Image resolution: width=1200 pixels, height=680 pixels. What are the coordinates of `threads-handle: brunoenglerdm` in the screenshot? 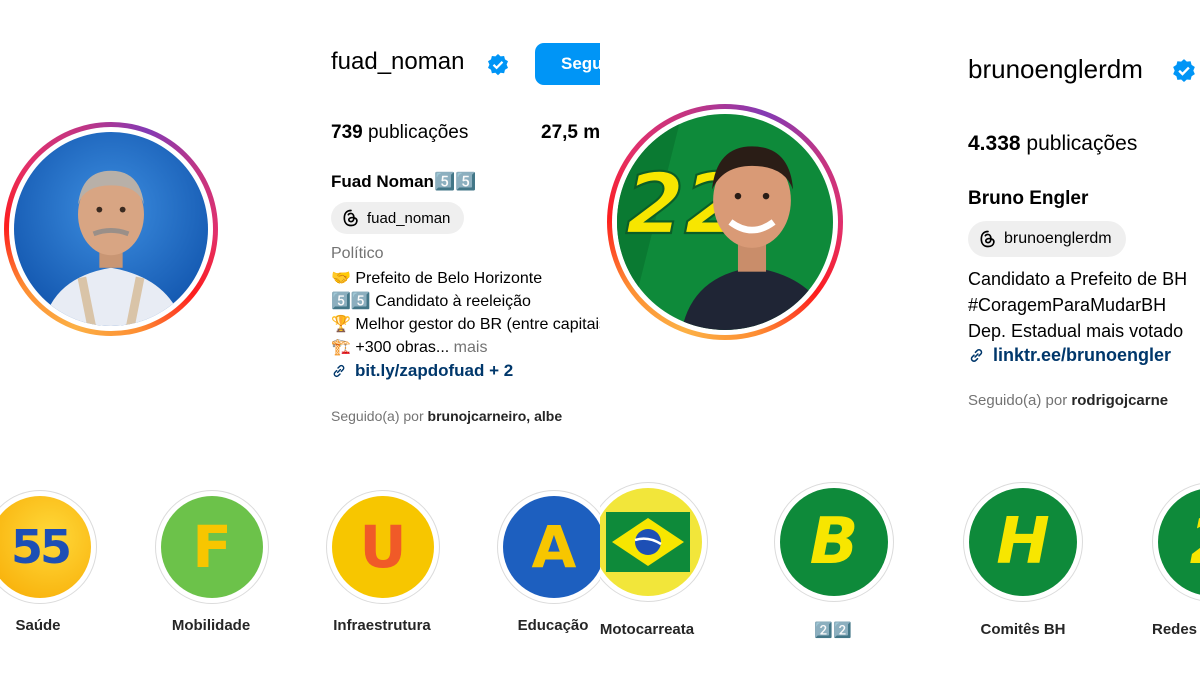 It's located at (1058, 238).